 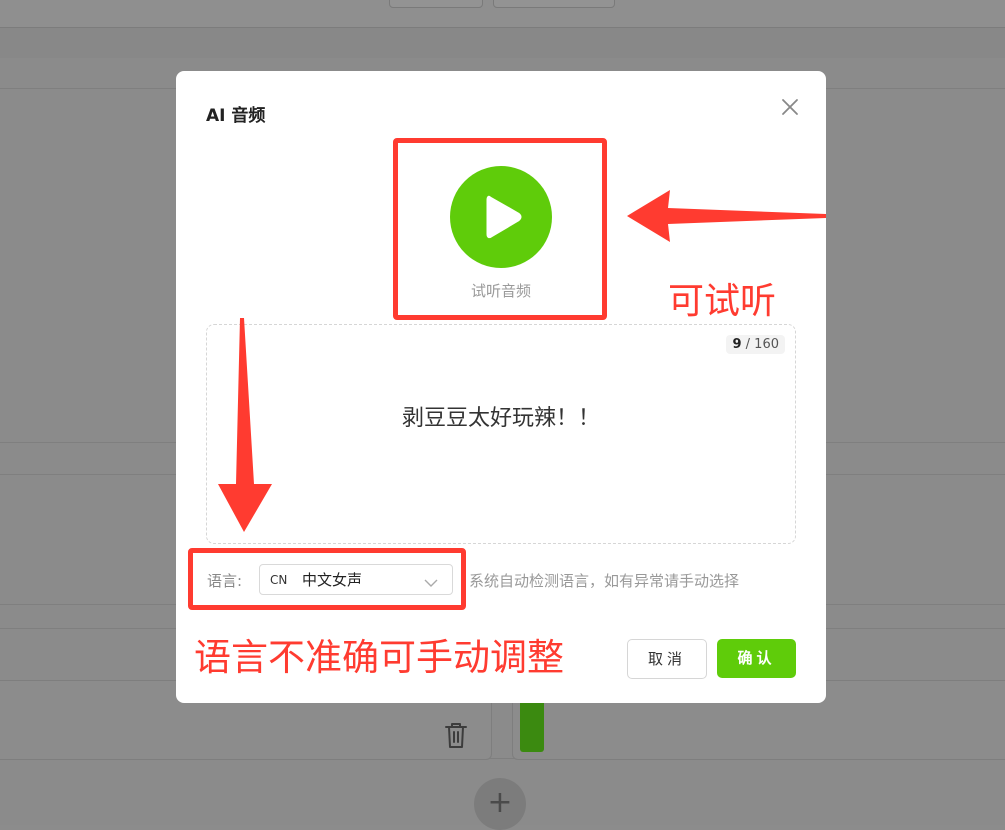 What do you see at coordinates (726, 216) in the screenshot?
I see `arrow-left-icon` at bounding box center [726, 216].